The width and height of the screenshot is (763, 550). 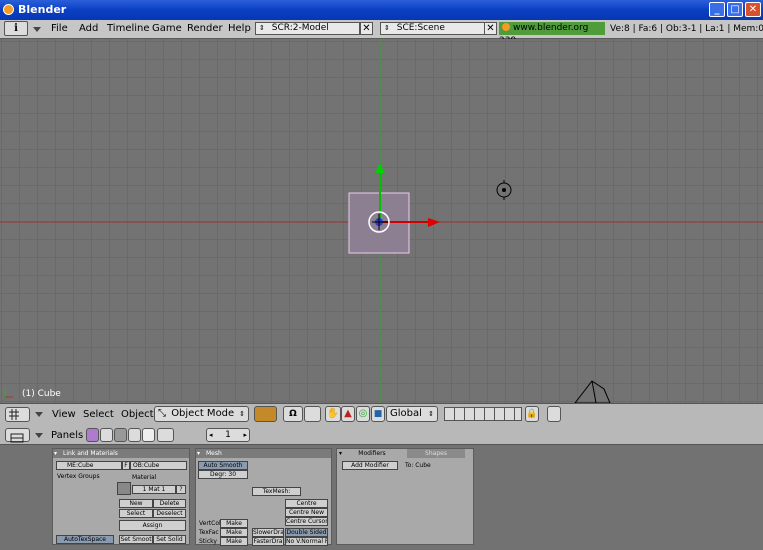 I want to click on gizmo-x-arrowhead, so click(x=434, y=222).